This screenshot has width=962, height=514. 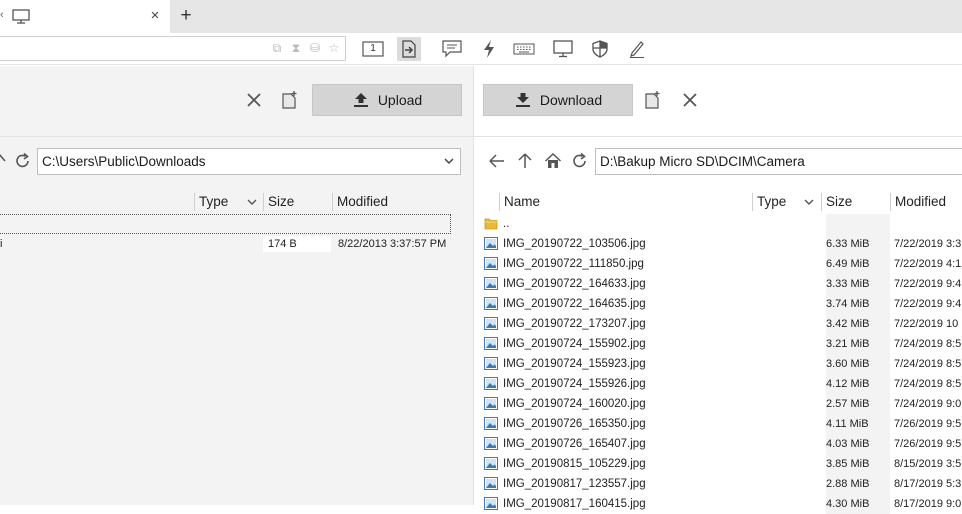 I want to click on file-name: IMG_20190817_123557.jpg, so click(x=574, y=484).